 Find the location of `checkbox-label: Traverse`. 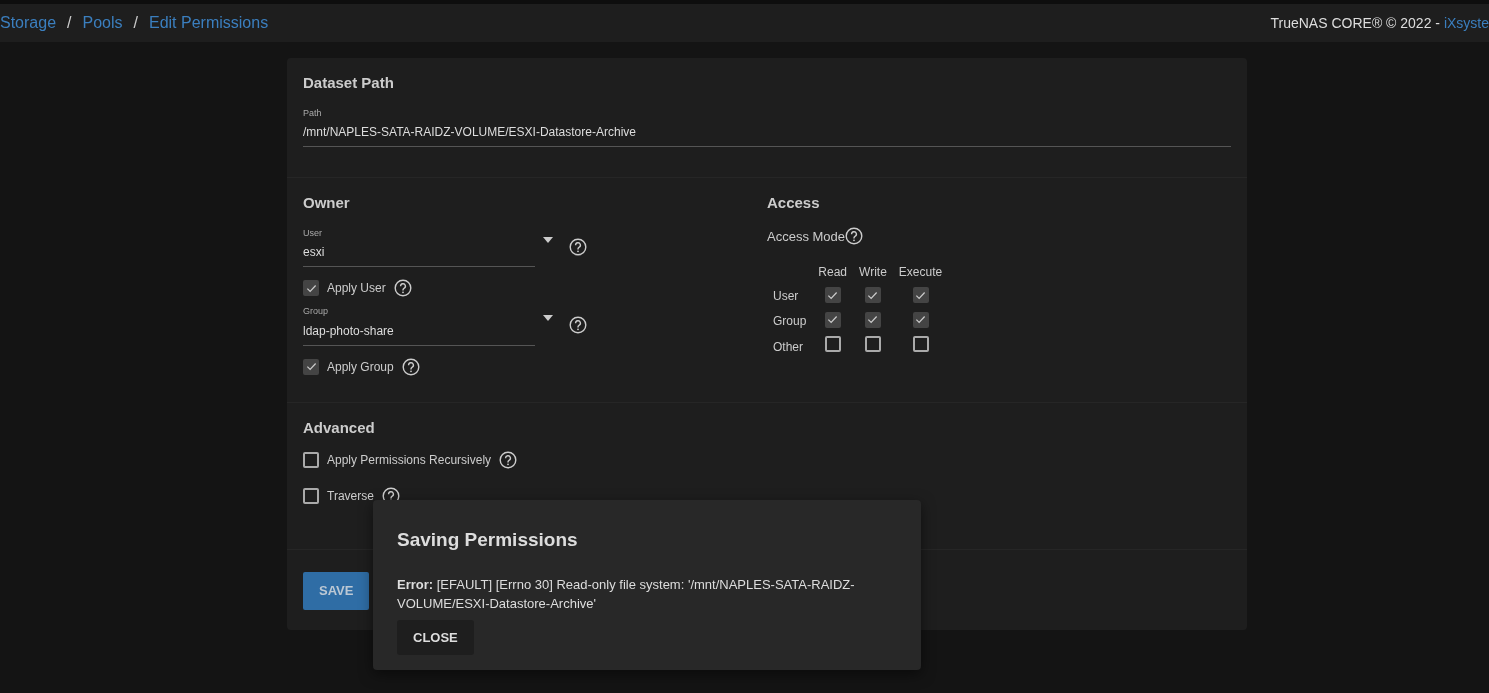

checkbox-label: Traverse is located at coordinates (350, 496).